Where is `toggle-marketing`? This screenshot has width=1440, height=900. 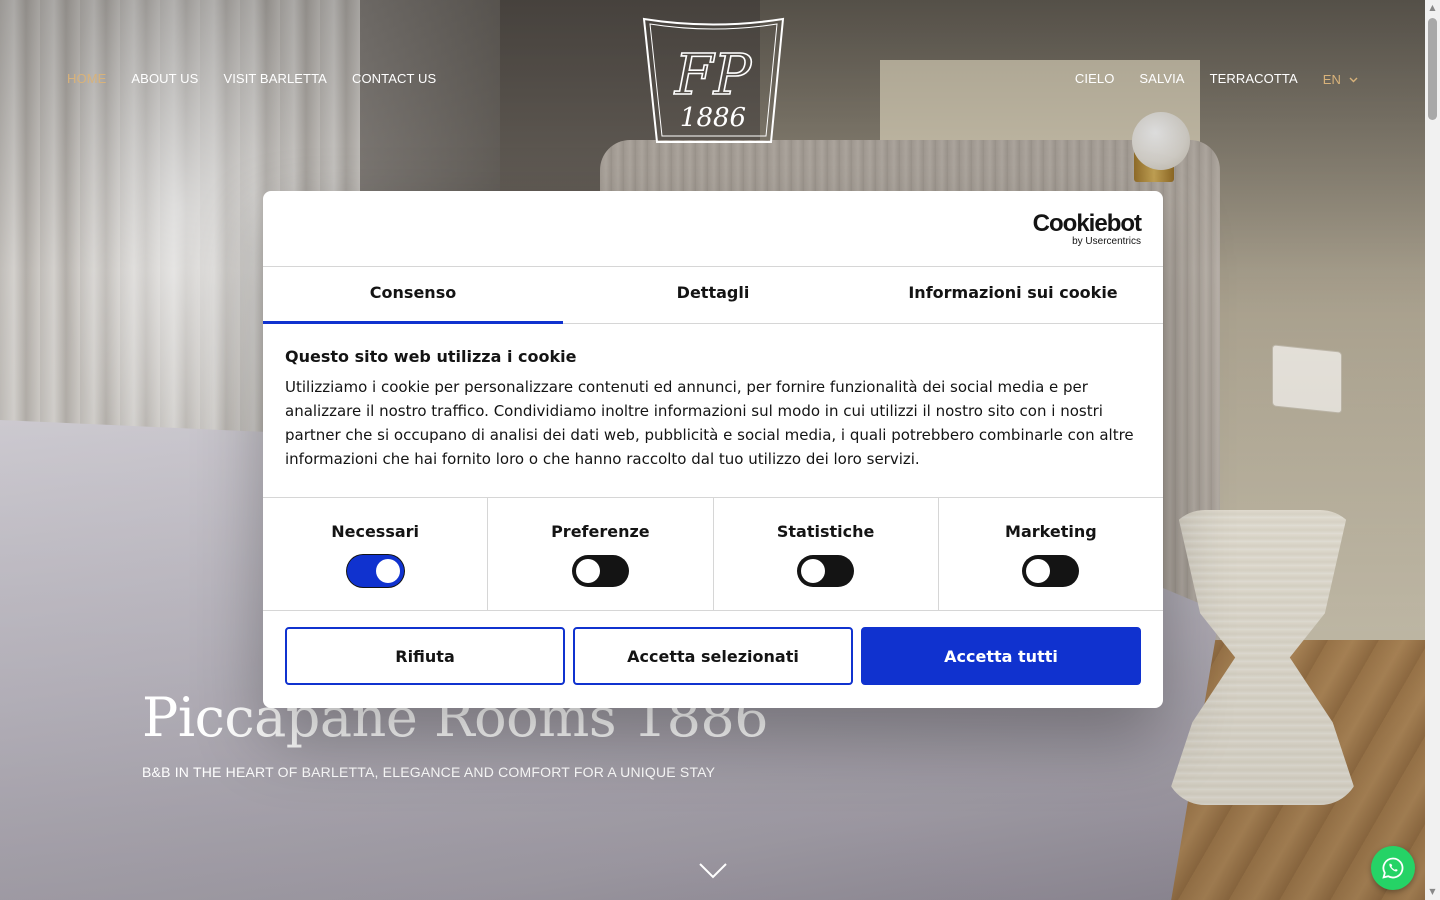
toggle-marketing is located at coordinates (1051, 571).